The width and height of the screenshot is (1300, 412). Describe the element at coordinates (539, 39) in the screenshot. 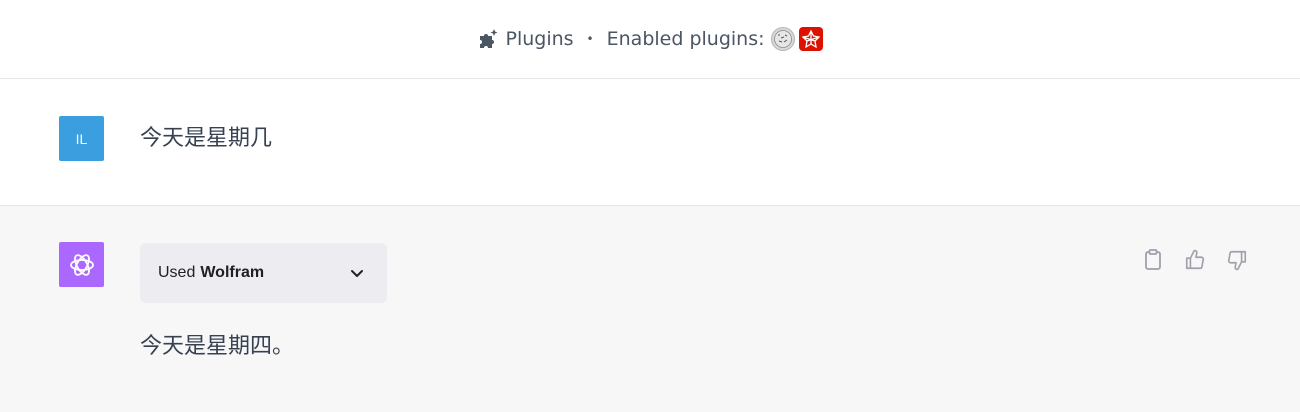

I see `plugins-label: Plugins` at that location.